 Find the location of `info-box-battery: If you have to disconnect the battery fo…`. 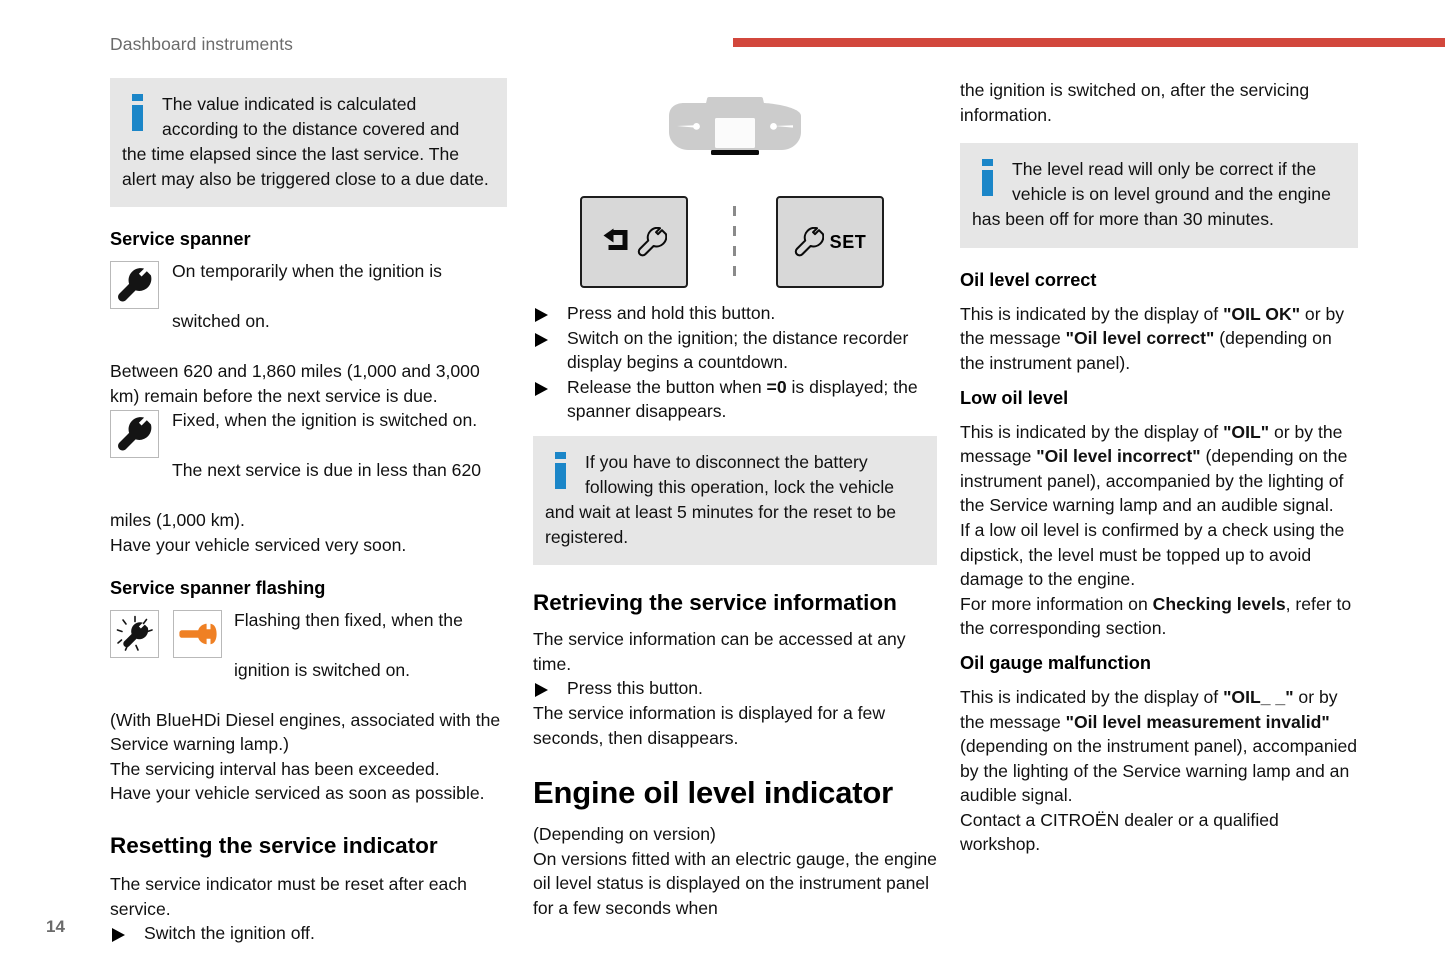

info-box-battery: If you have to disconnect the battery fo… is located at coordinates (735, 500).